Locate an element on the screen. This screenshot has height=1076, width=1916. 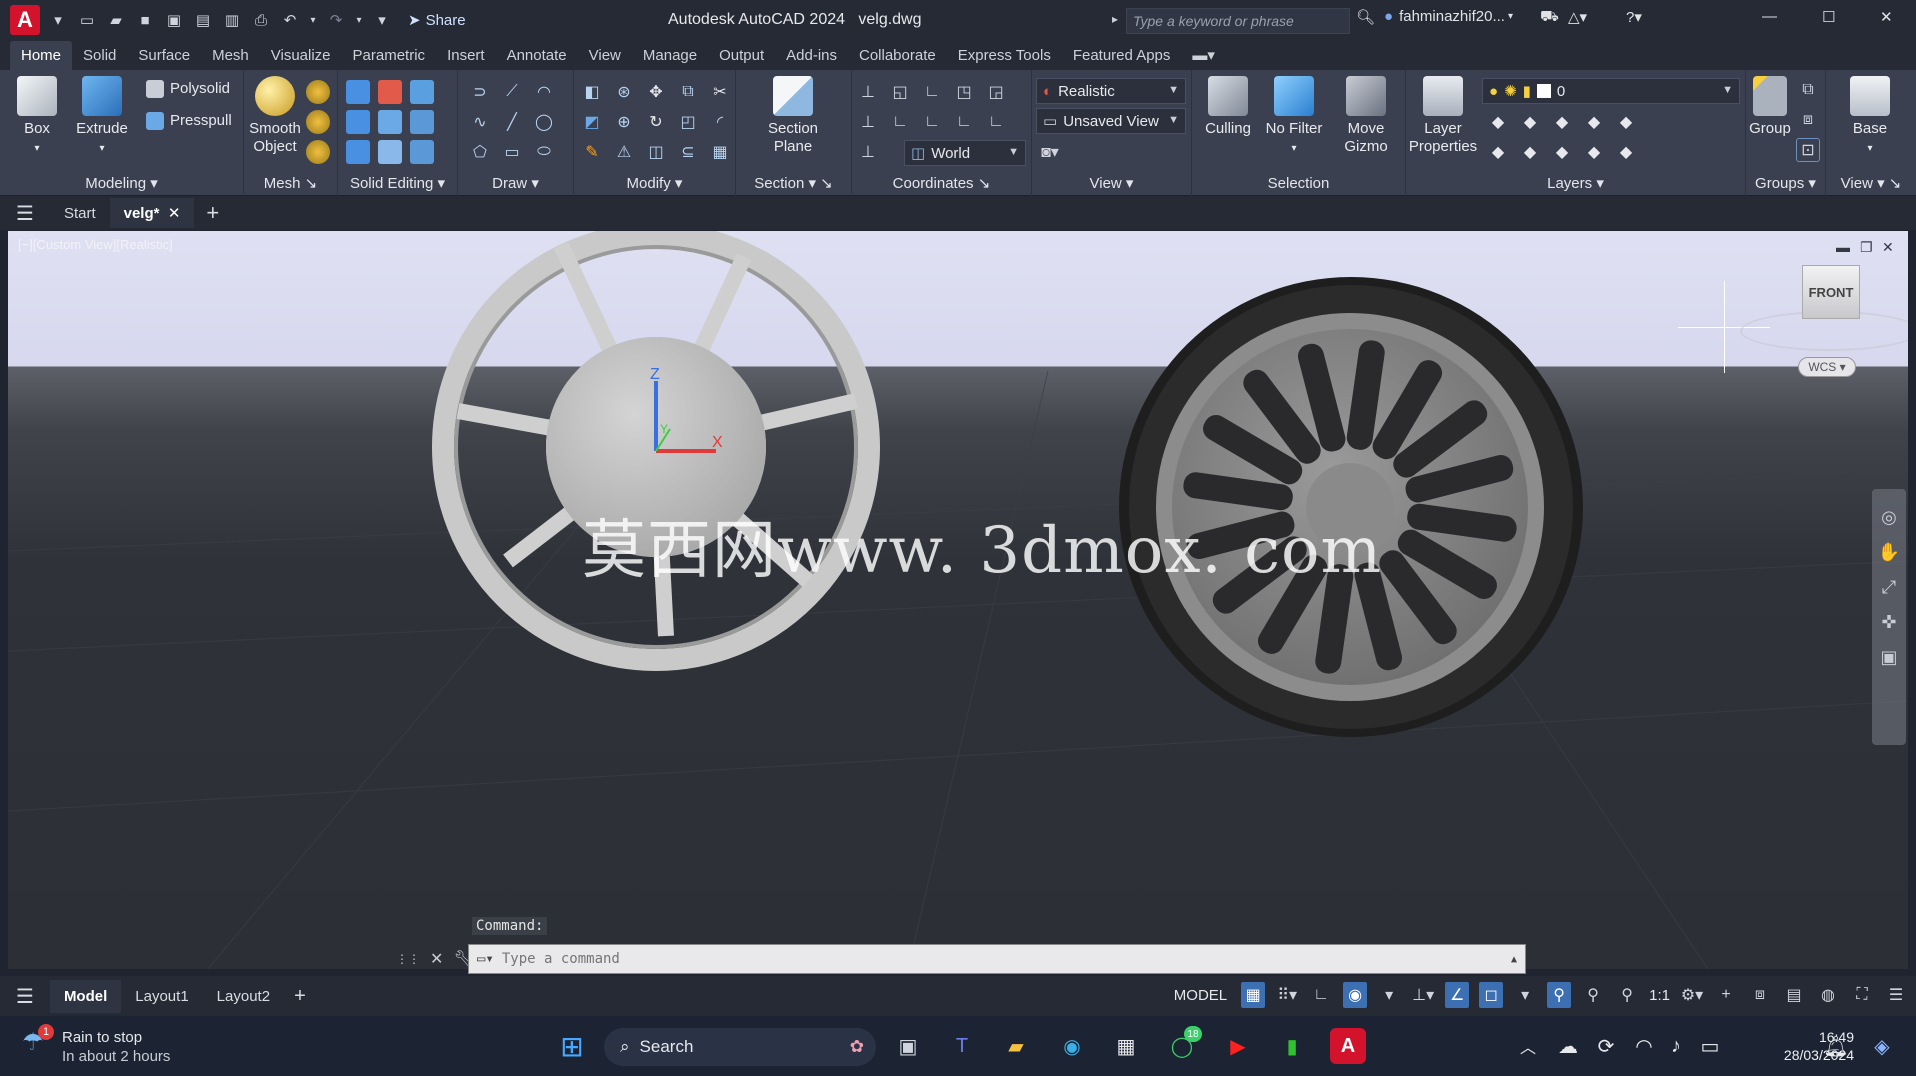
group-selection-icon: ⊡ is located at coordinates (1808, 150).